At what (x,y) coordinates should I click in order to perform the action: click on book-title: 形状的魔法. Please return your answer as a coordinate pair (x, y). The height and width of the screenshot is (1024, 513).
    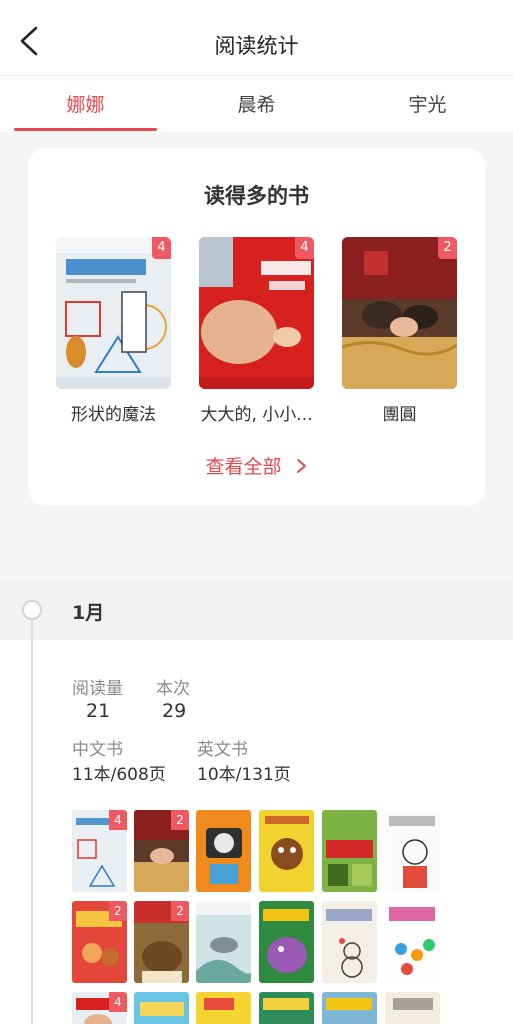
    Looking at the image, I should click on (113, 415).